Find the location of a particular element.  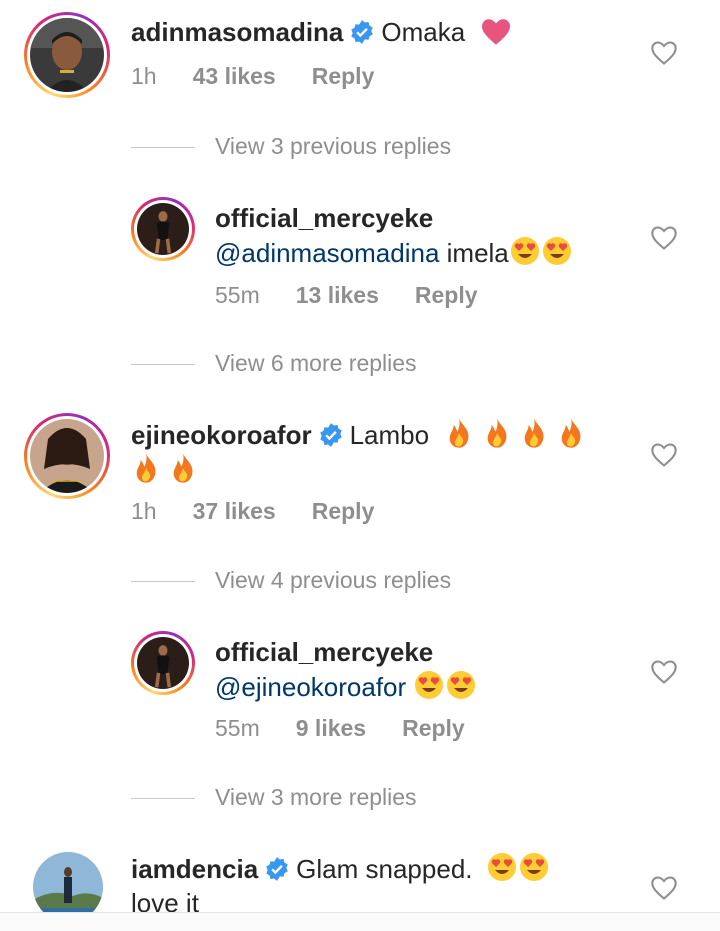

view-replies: View 4 previous replies is located at coordinates (291, 580).